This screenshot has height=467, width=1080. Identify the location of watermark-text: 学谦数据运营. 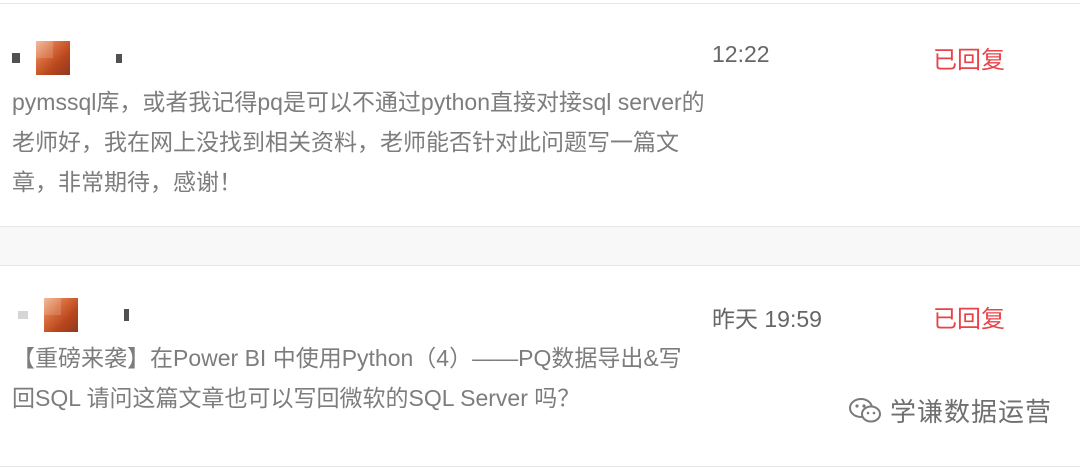
(971, 412).